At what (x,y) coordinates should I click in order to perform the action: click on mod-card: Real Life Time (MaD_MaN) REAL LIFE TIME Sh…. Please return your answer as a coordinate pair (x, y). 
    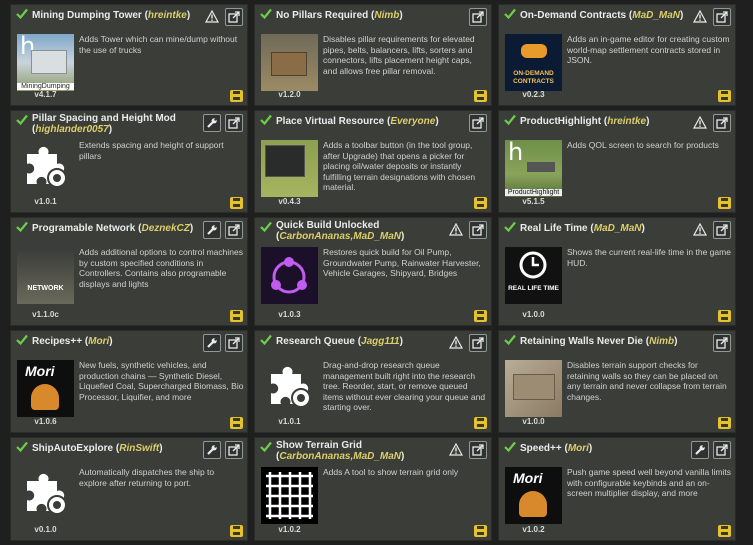
    Looking at the image, I should click on (617, 271).